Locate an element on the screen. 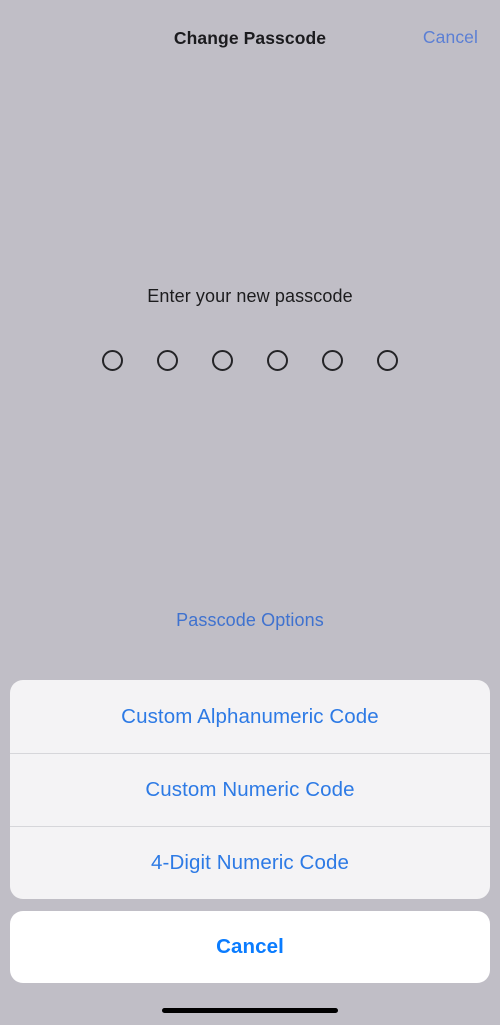 This screenshot has width=500, height=1025. home-indicator is located at coordinates (250, 1010).